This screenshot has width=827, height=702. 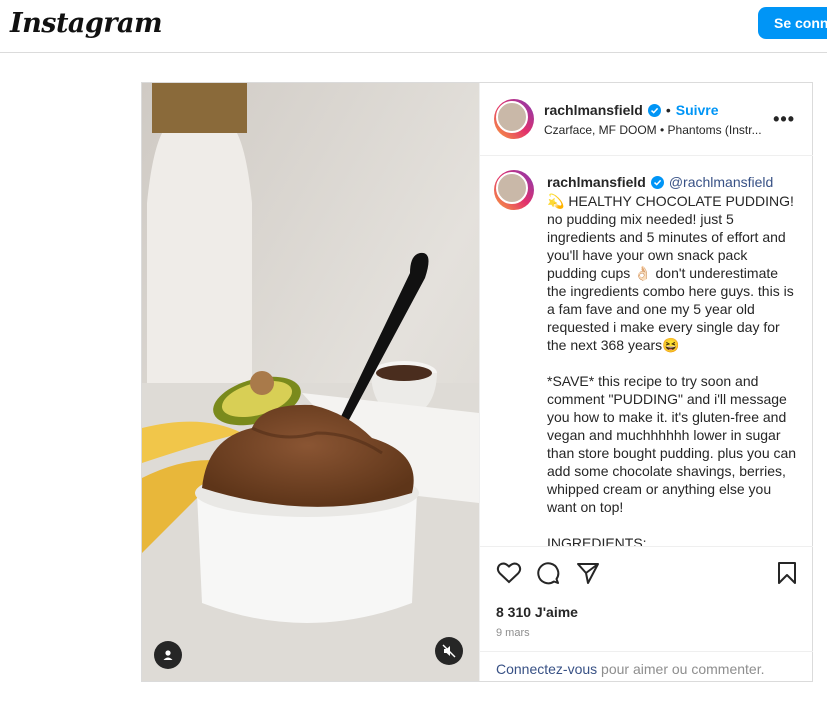 What do you see at coordinates (721, 182) in the screenshot?
I see `caption-mention-link: @rachlmansfield` at bounding box center [721, 182].